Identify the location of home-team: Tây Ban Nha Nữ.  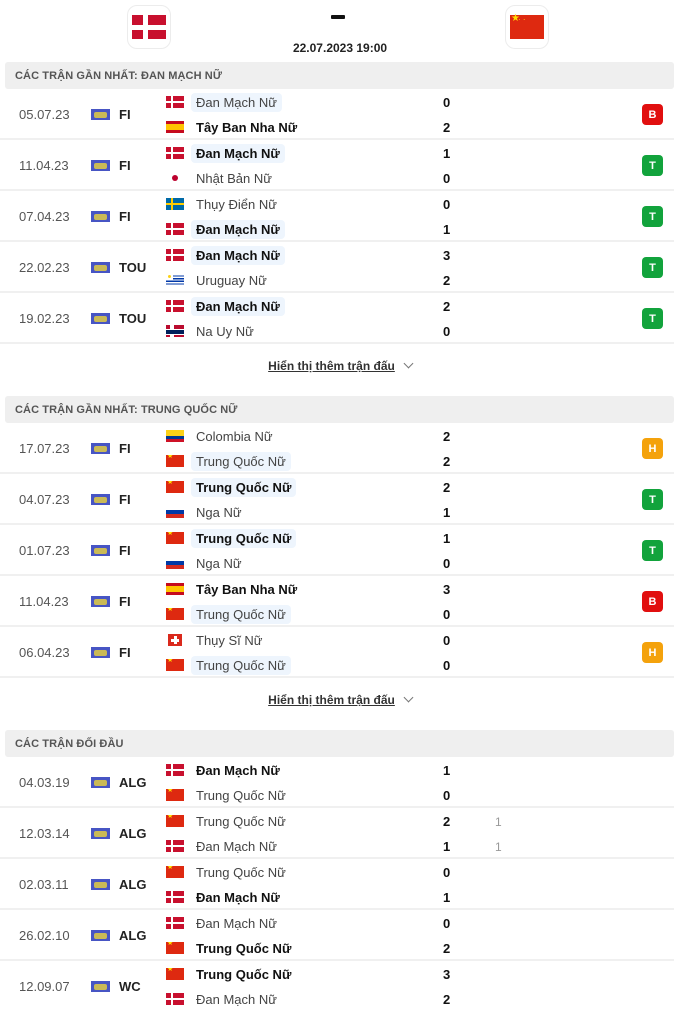
(234, 589).